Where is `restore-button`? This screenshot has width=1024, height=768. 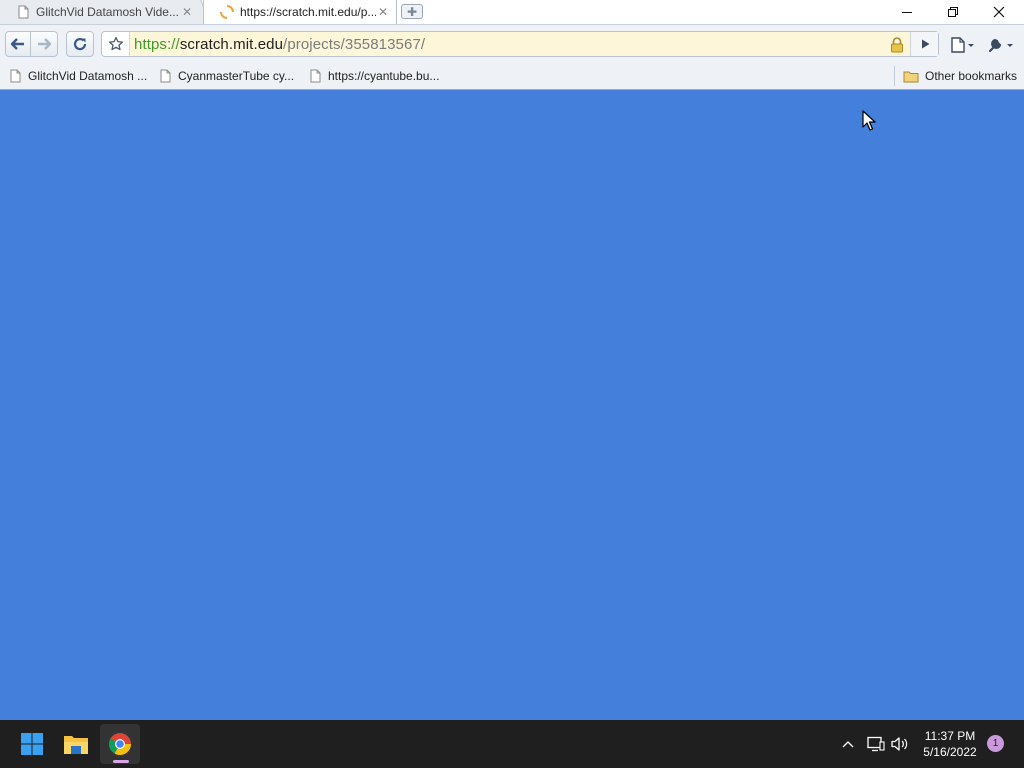
restore-button is located at coordinates (953, 12).